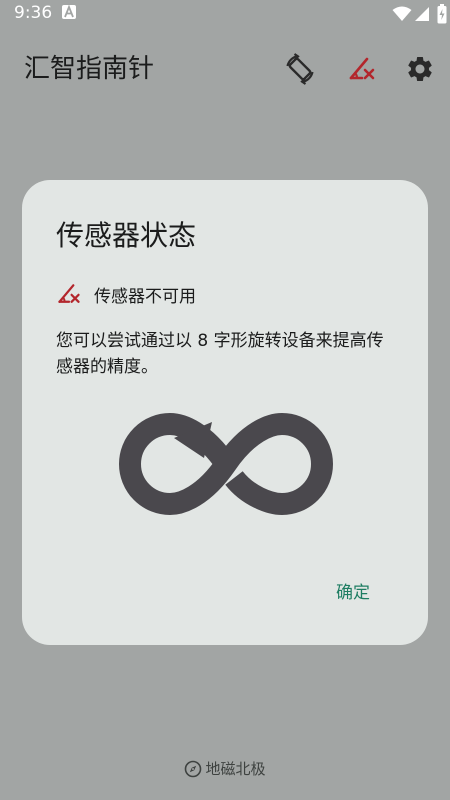 This screenshot has width=450, height=800. What do you see at coordinates (193, 768) in the screenshot?
I see `compass-icon` at bounding box center [193, 768].